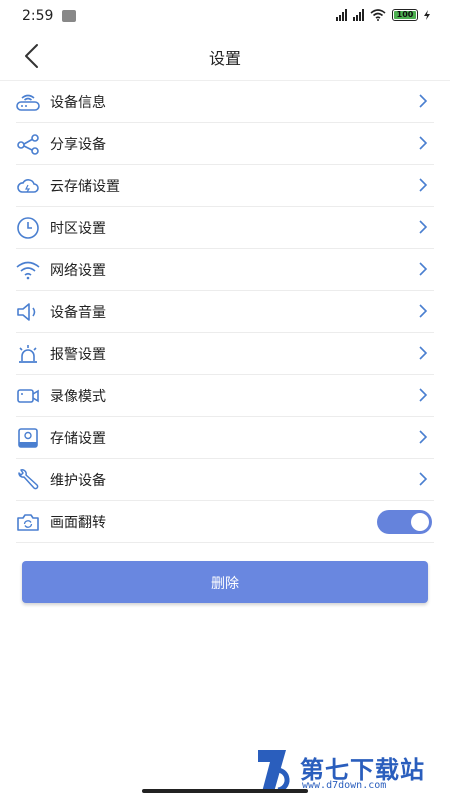 Image resolution: width=450 pixels, height=800 pixels. I want to click on settings-item-cloud-storage: 云存储设置, so click(225, 186).